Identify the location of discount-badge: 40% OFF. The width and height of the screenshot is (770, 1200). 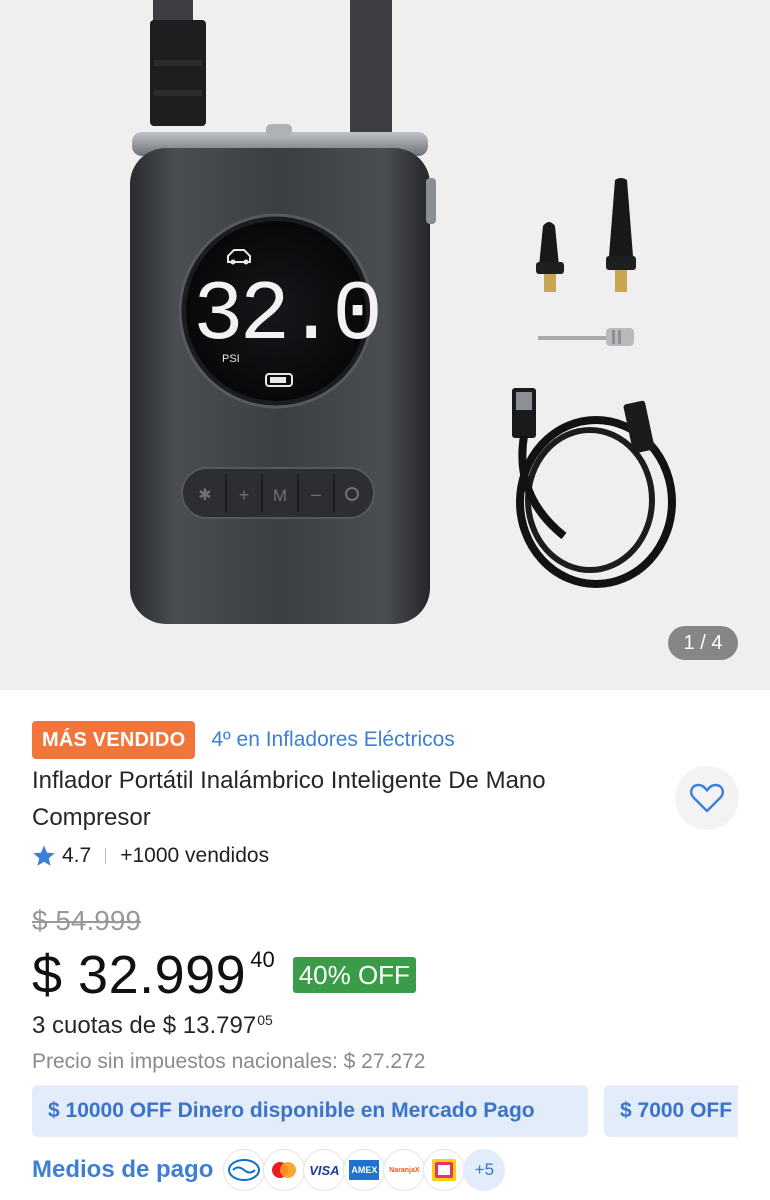
(354, 975).